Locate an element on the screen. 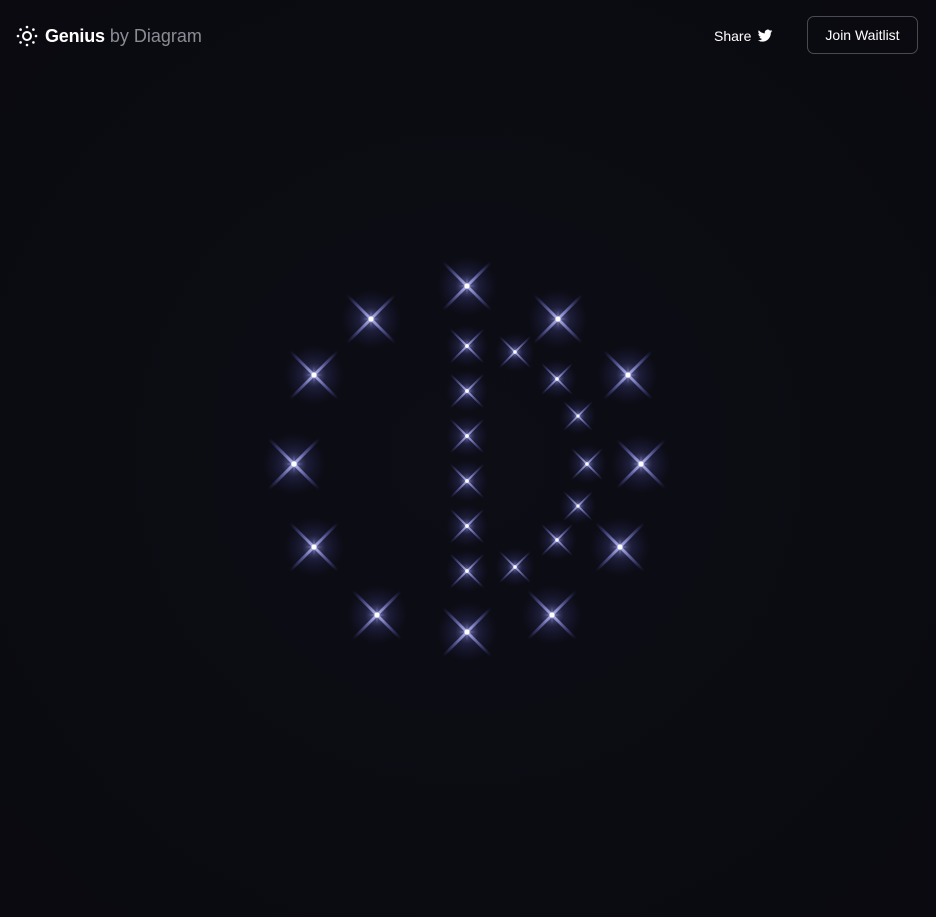 Image resolution: width=936 pixels, height=917 pixels. brand-logo: Genius by Diagram is located at coordinates (109, 36).